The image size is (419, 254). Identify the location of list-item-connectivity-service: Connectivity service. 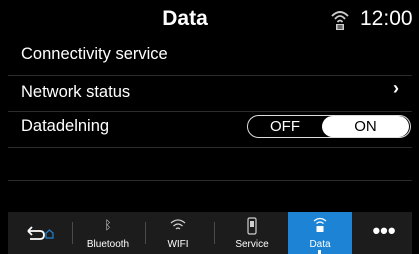
(209, 58).